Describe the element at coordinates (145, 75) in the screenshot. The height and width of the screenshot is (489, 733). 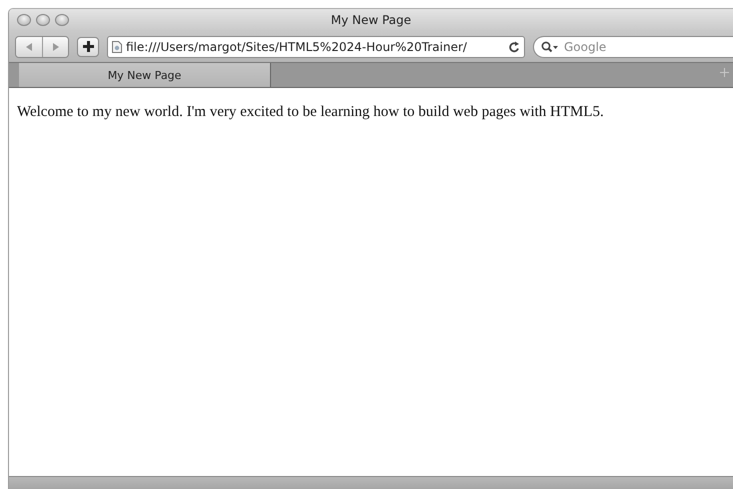
I see `browser-tab: My New Page` at that location.